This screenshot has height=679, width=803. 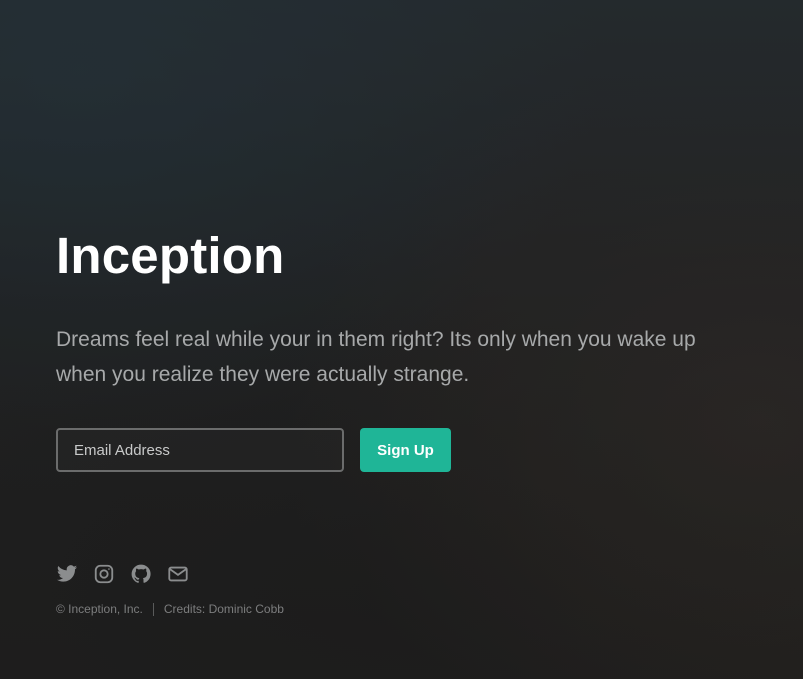 I want to click on signup-form: Sign Up, so click(x=396, y=450).